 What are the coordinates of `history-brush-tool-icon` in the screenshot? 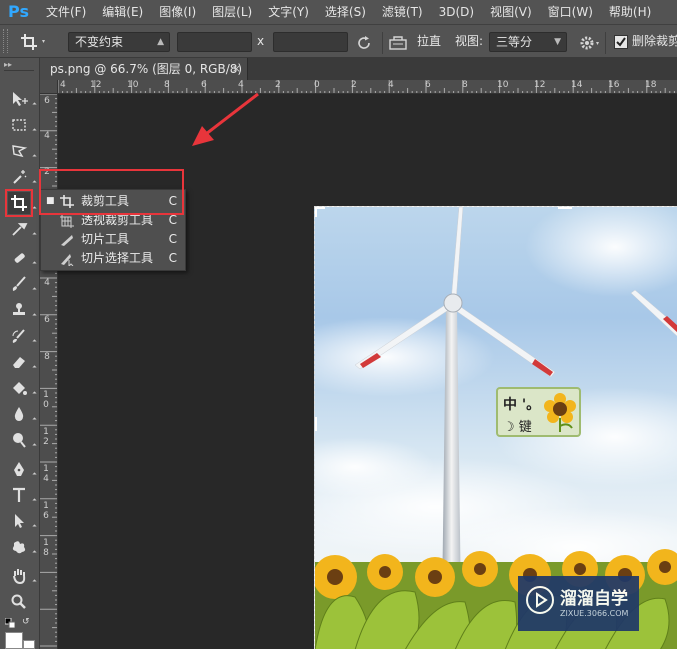 It's located at (19, 336).